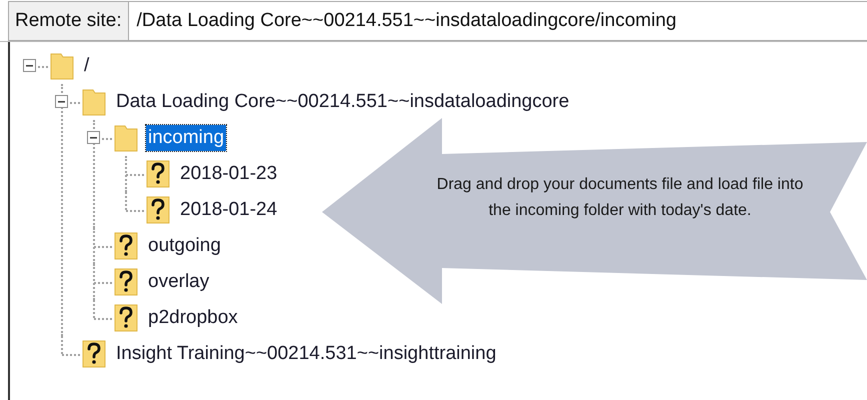  What do you see at coordinates (229, 174) in the screenshot?
I see `tree-item: 2018-01-23` at bounding box center [229, 174].